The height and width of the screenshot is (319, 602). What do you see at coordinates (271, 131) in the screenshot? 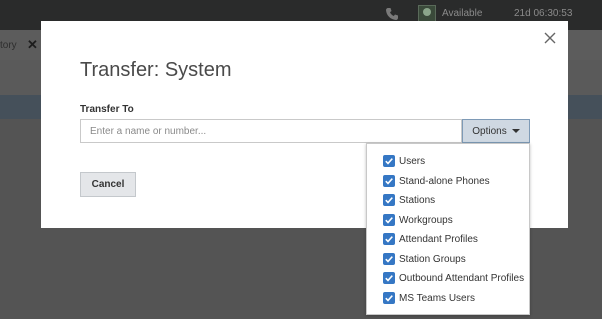
I see `transfer-target-input` at bounding box center [271, 131].